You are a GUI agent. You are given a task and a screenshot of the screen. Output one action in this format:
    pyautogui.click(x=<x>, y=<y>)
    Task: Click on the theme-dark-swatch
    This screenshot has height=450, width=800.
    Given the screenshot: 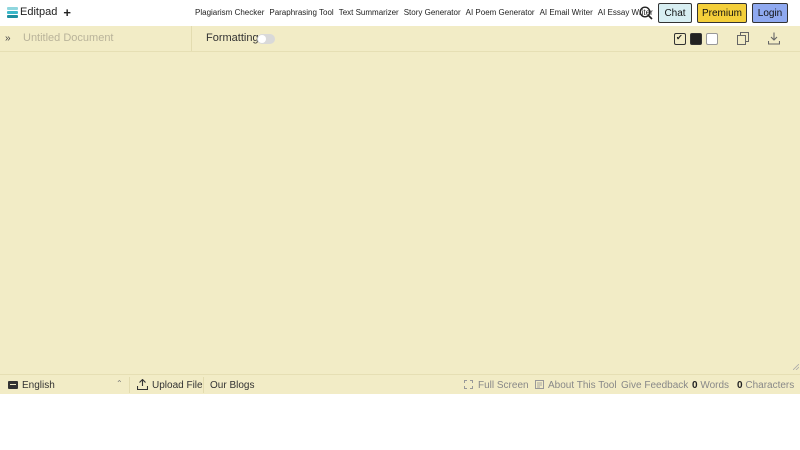 What is the action you would take?
    pyautogui.click(x=696, y=39)
    